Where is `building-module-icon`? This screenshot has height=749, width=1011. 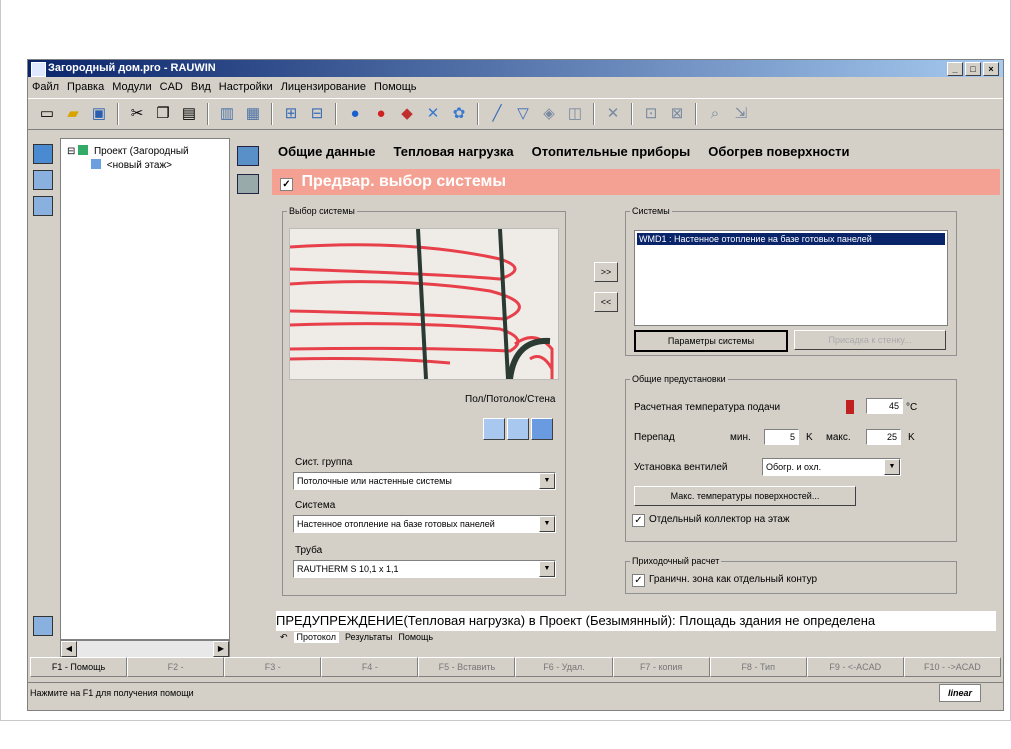 building-module-icon is located at coordinates (248, 156).